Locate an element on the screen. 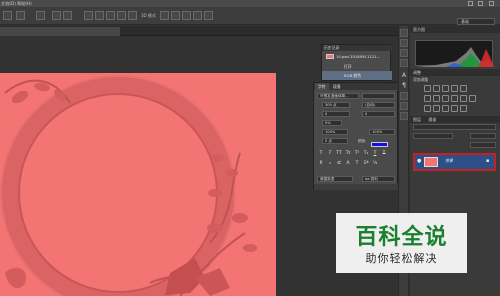 The image size is (500, 296). character-panel-icon: A is located at coordinates (404, 76).